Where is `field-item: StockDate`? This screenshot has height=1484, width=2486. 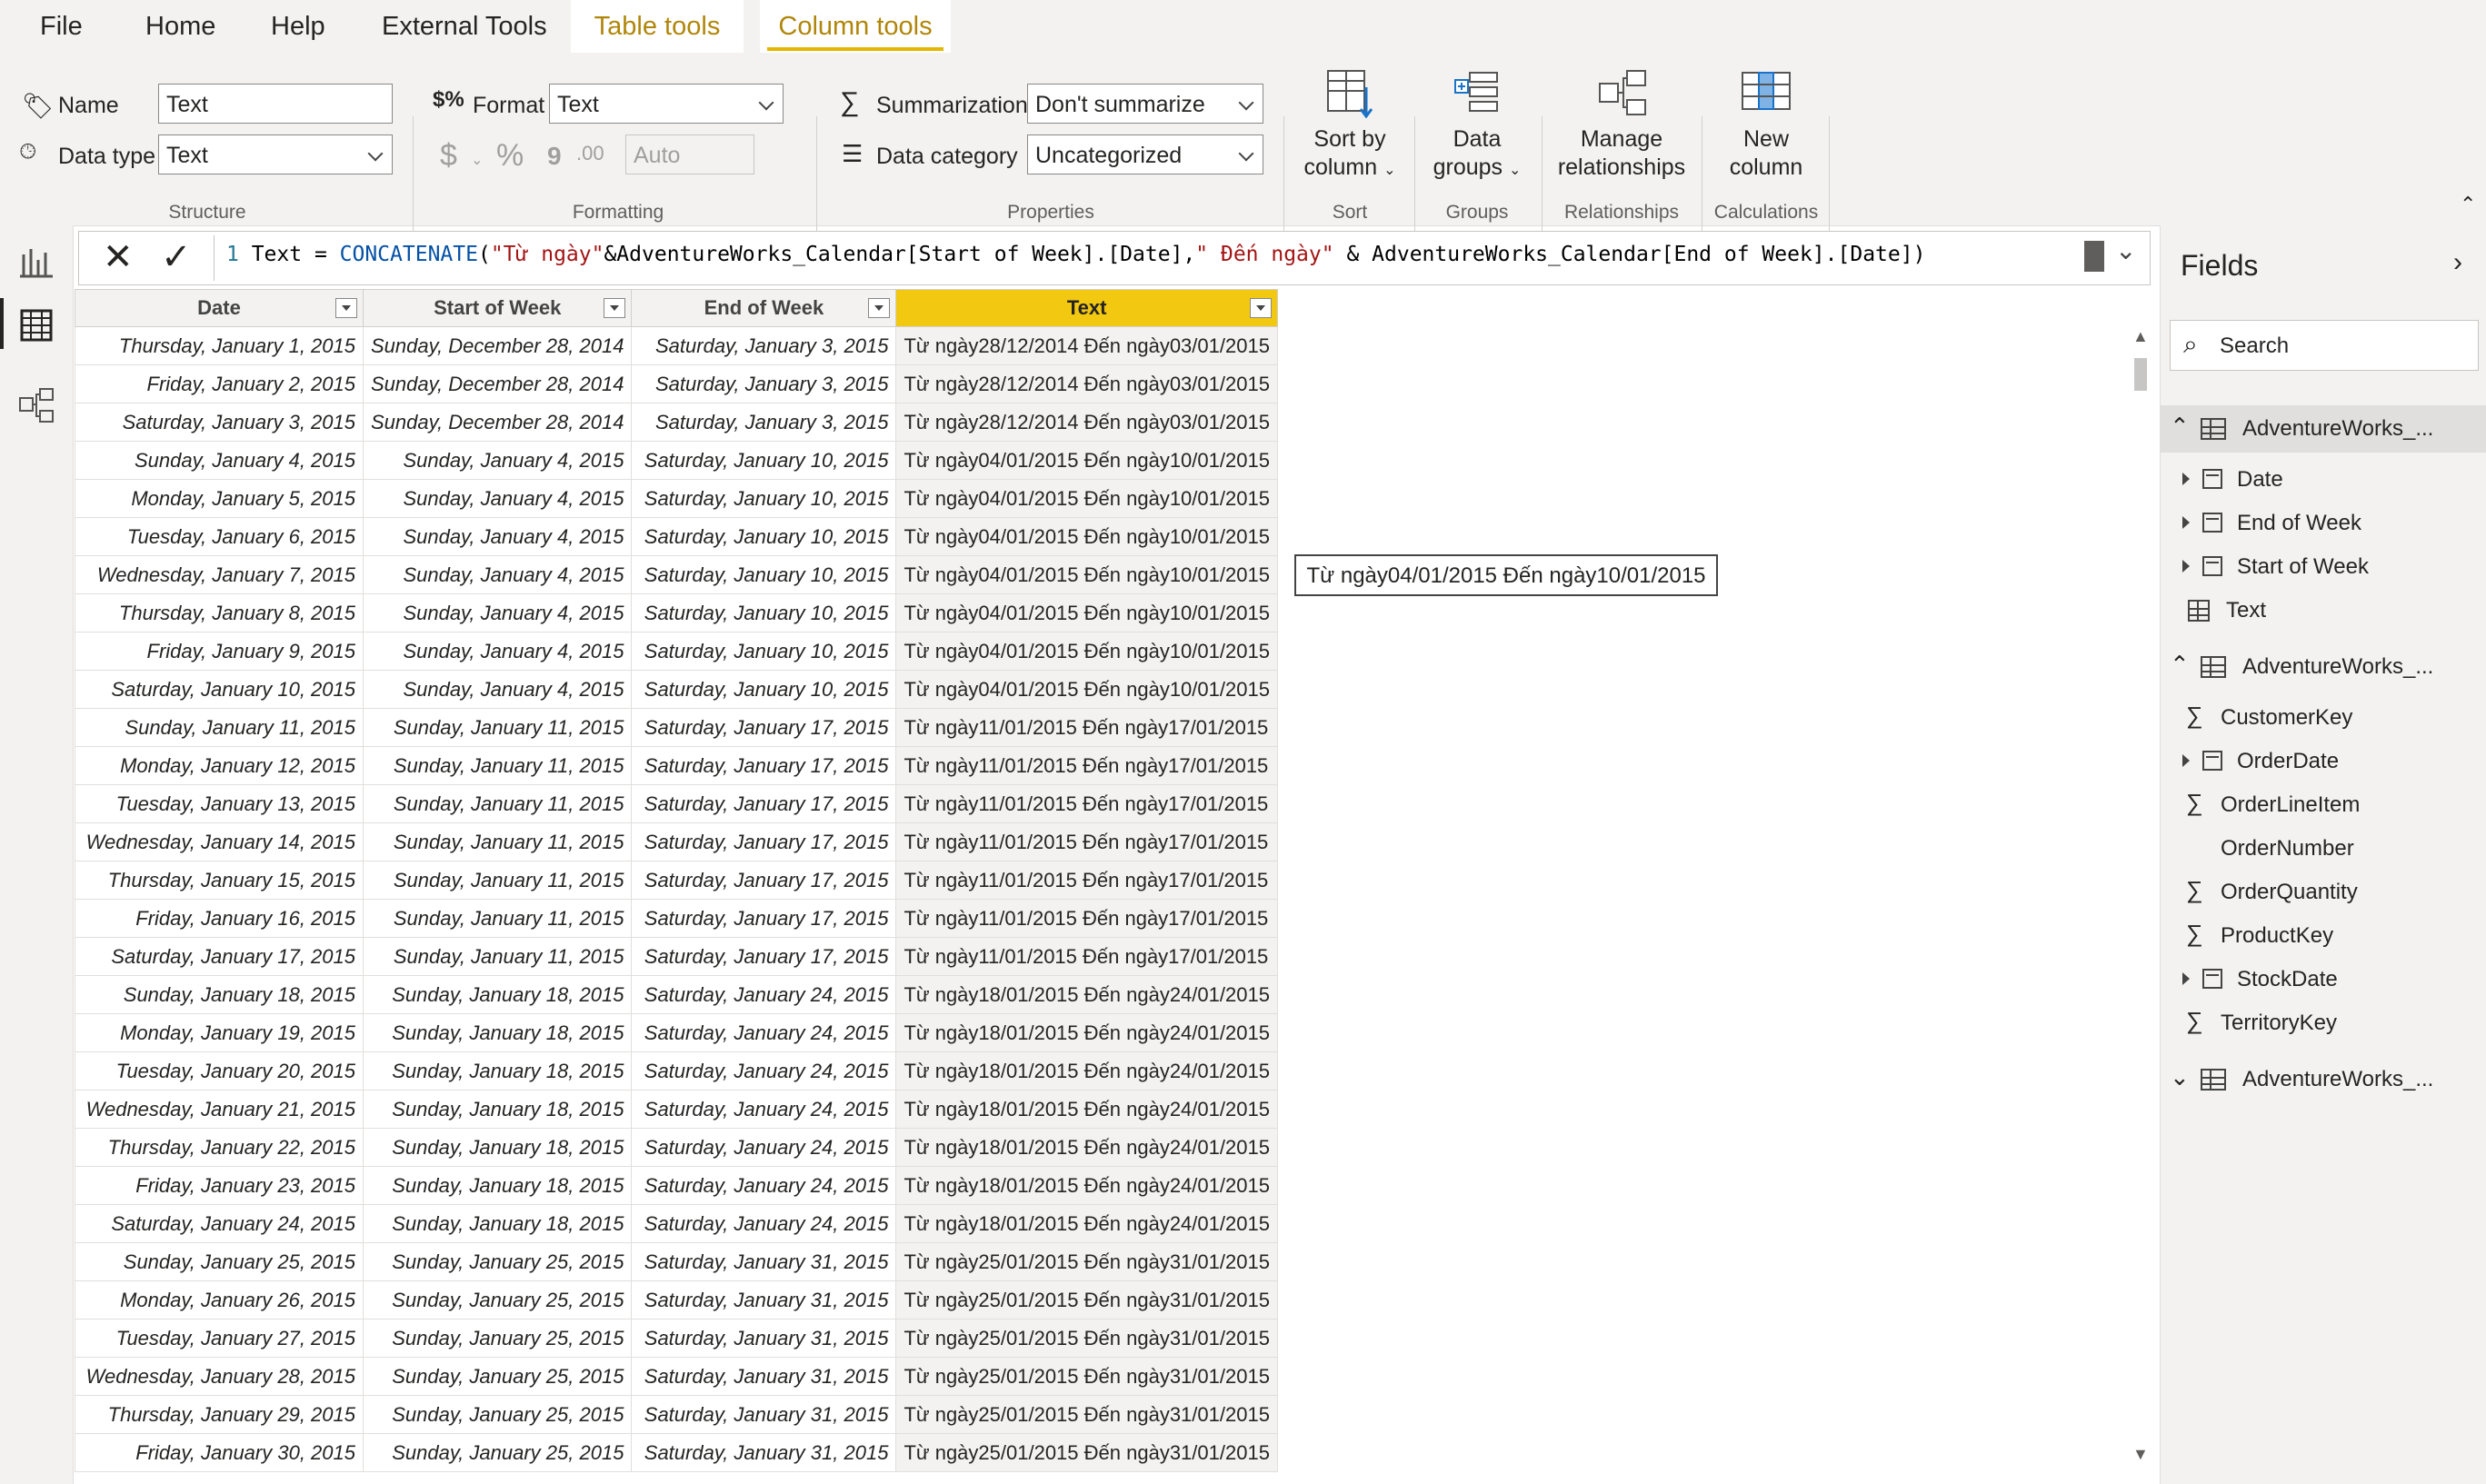
field-item: StockDate is located at coordinates (2323, 981).